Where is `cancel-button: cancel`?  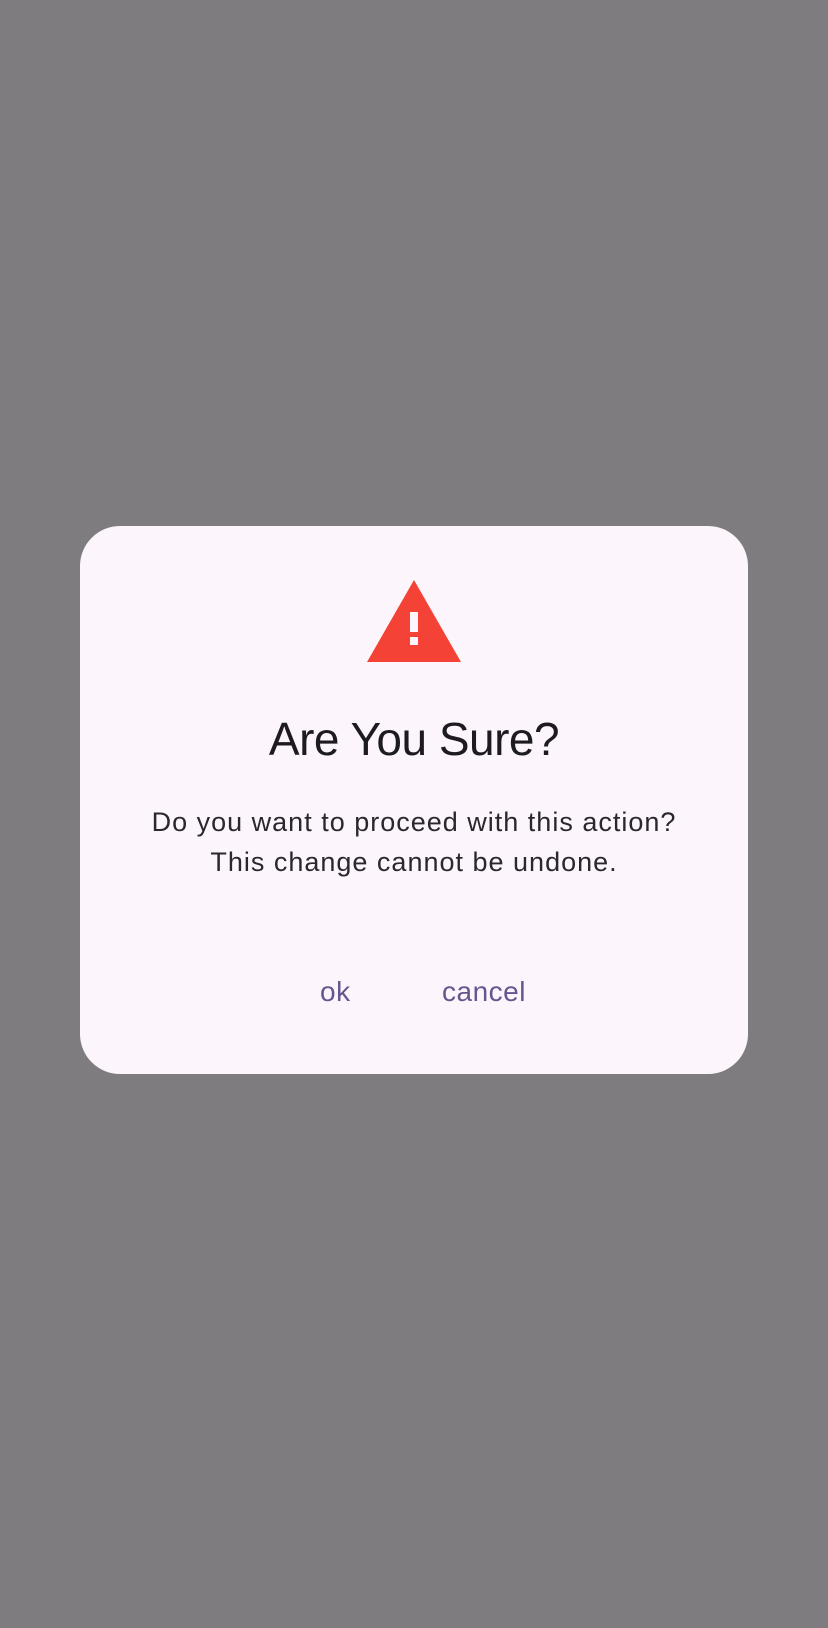 cancel-button: cancel is located at coordinates (484, 992).